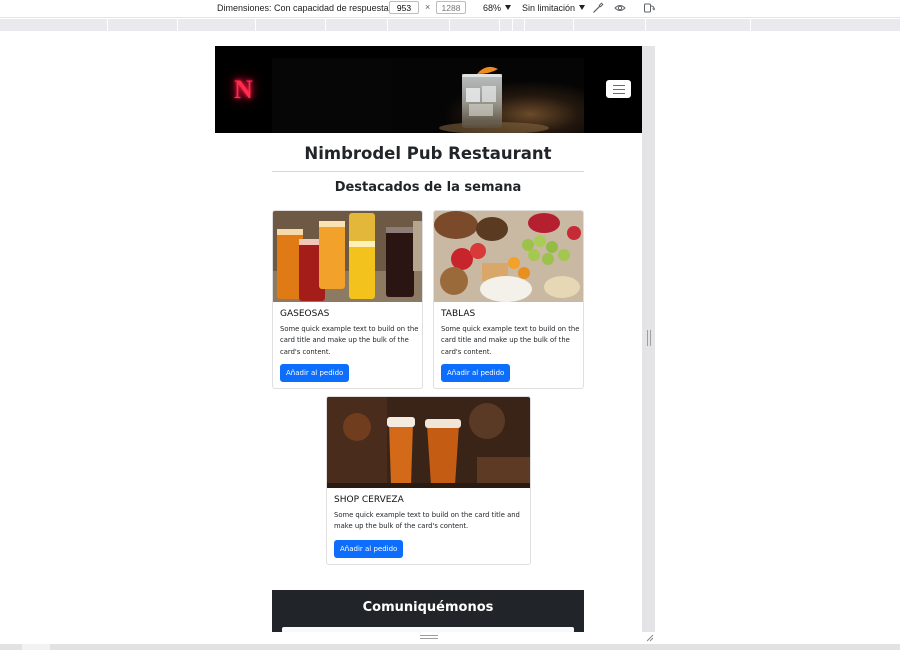 The height and width of the screenshot is (650, 900). What do you see at coordinates (36, 647) in the screenshot?
I see `scrollbar-thumb` at bounding box center [36, 647].